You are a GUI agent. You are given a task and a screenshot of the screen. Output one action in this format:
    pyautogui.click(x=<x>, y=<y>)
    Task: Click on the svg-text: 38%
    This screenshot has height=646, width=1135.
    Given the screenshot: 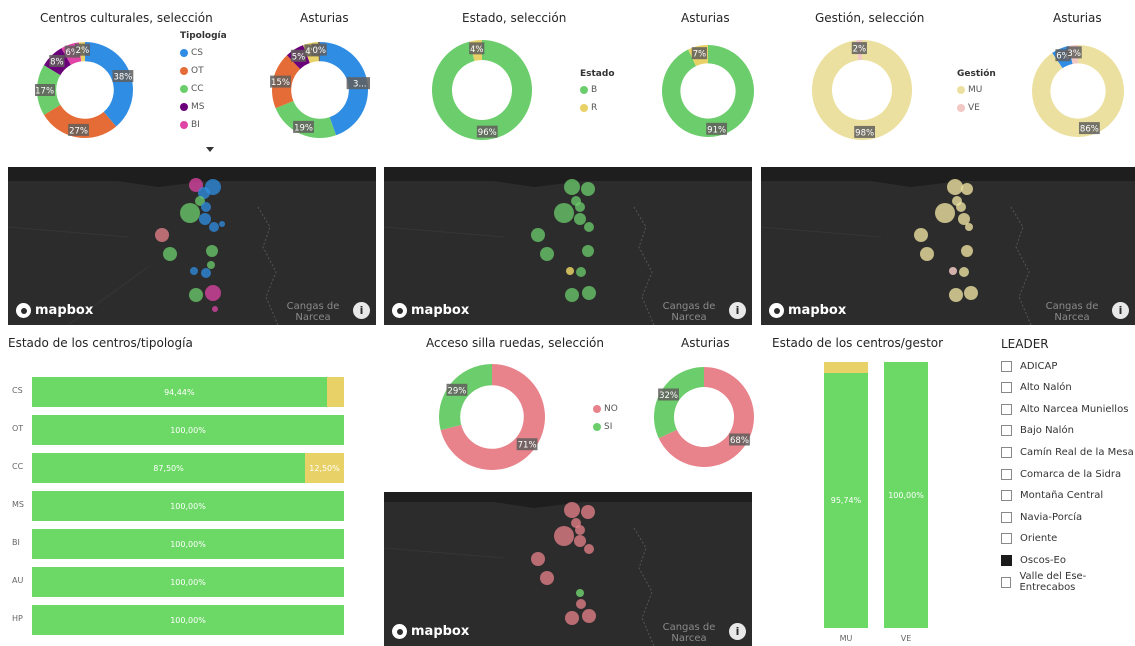 What is the action you would take?
    pyautogui.click(x=122, y=78)
    